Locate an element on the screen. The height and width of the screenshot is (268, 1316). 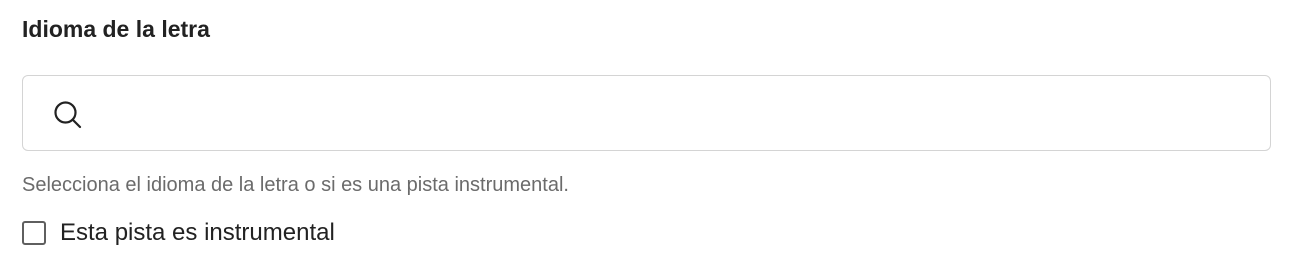
instrumental-checkbox-row: Esta pista es instrumental is located at coordinates (178, 233).